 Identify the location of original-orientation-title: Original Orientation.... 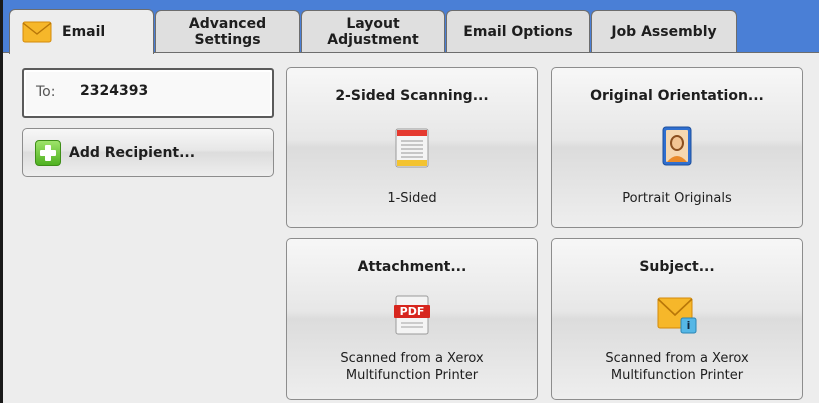
(677, 96).